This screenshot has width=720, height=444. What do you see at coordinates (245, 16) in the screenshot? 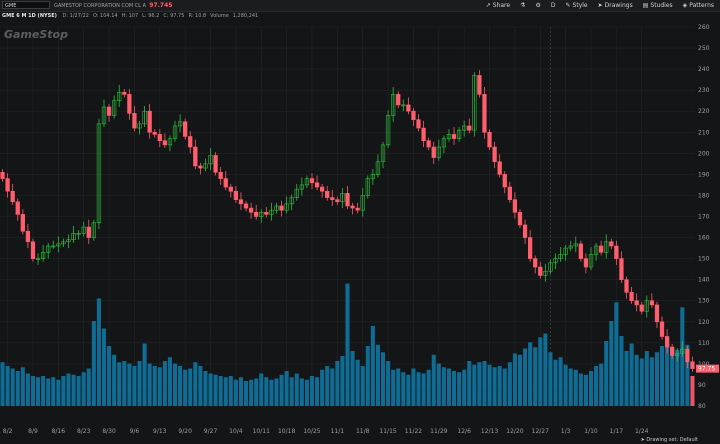
I see `infobar-item: 1,280,241` at bounding box center [245, 16].